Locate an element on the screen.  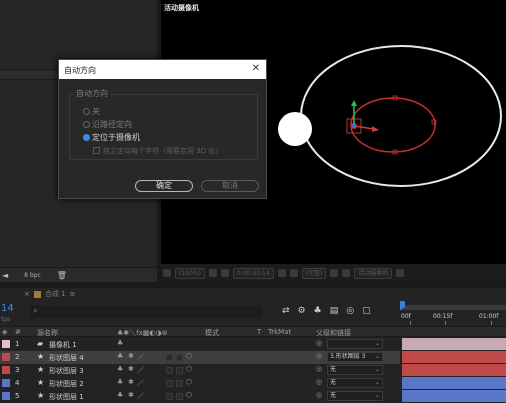
camera-select: 活动摄像机 is located at coordinates (373, 273).